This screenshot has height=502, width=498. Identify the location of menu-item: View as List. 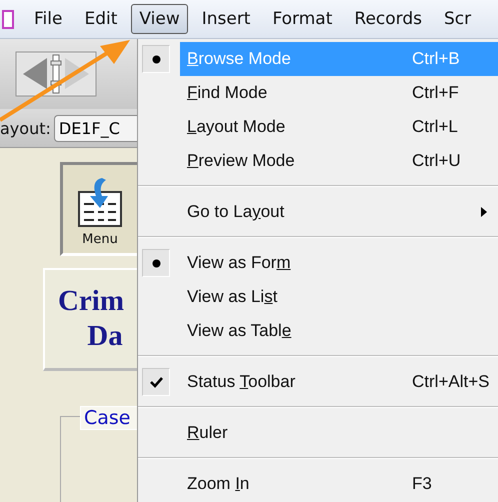
(339, 297).